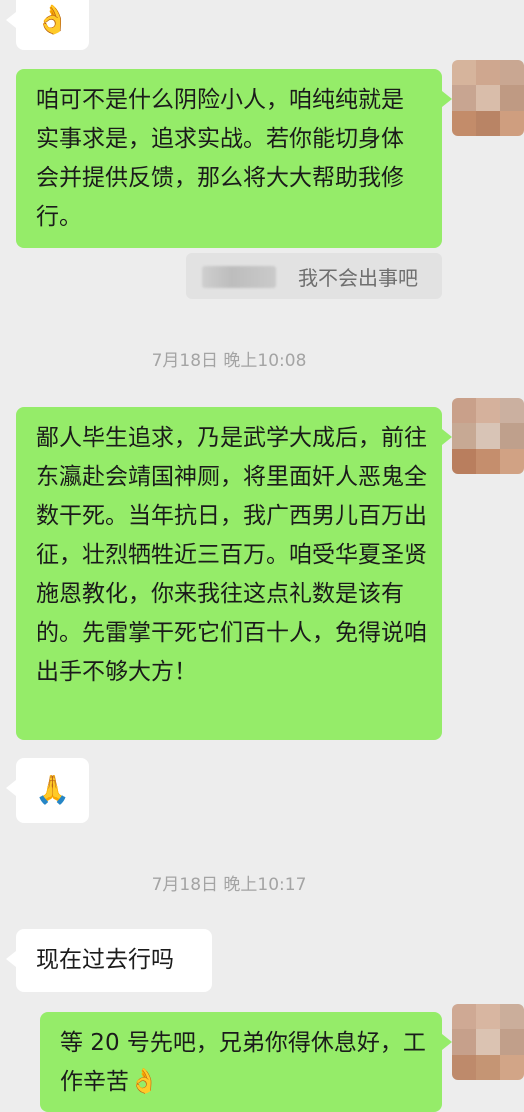 Image resolution: width=524 pixels, height=1112 pixels. Describe the element at coordinates (243, 1062) in the screenshot. I see `message-text: 等 20 号先吧，兄弟你得休息好，工作辛苦` at that location.